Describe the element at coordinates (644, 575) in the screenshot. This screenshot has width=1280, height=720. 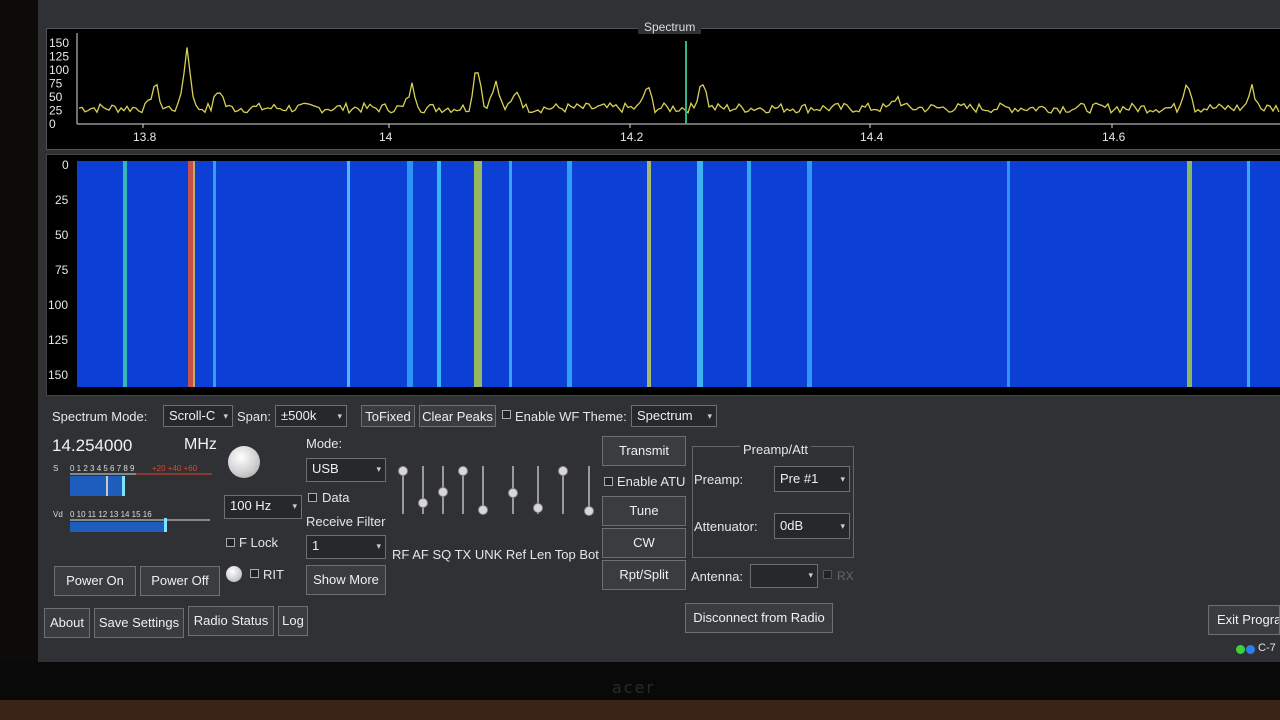
I see `rpt-split-button: Rpt/Split` at that location.